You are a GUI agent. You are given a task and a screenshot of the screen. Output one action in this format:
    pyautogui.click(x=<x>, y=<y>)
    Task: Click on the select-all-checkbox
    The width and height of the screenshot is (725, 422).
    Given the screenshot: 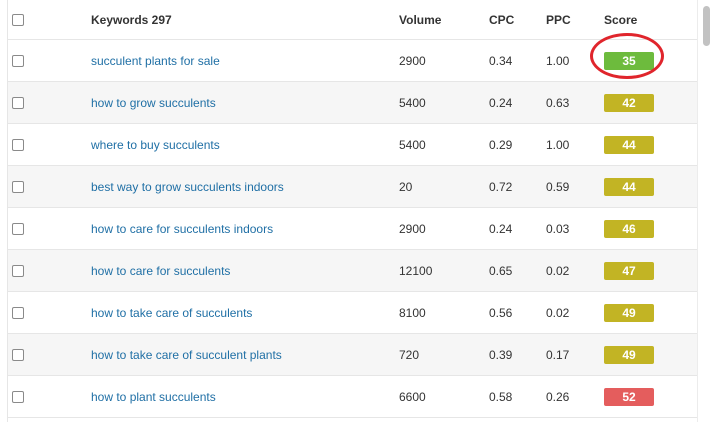 What is the action you would take?
    pyautogui.click(x=18, y=19)
    